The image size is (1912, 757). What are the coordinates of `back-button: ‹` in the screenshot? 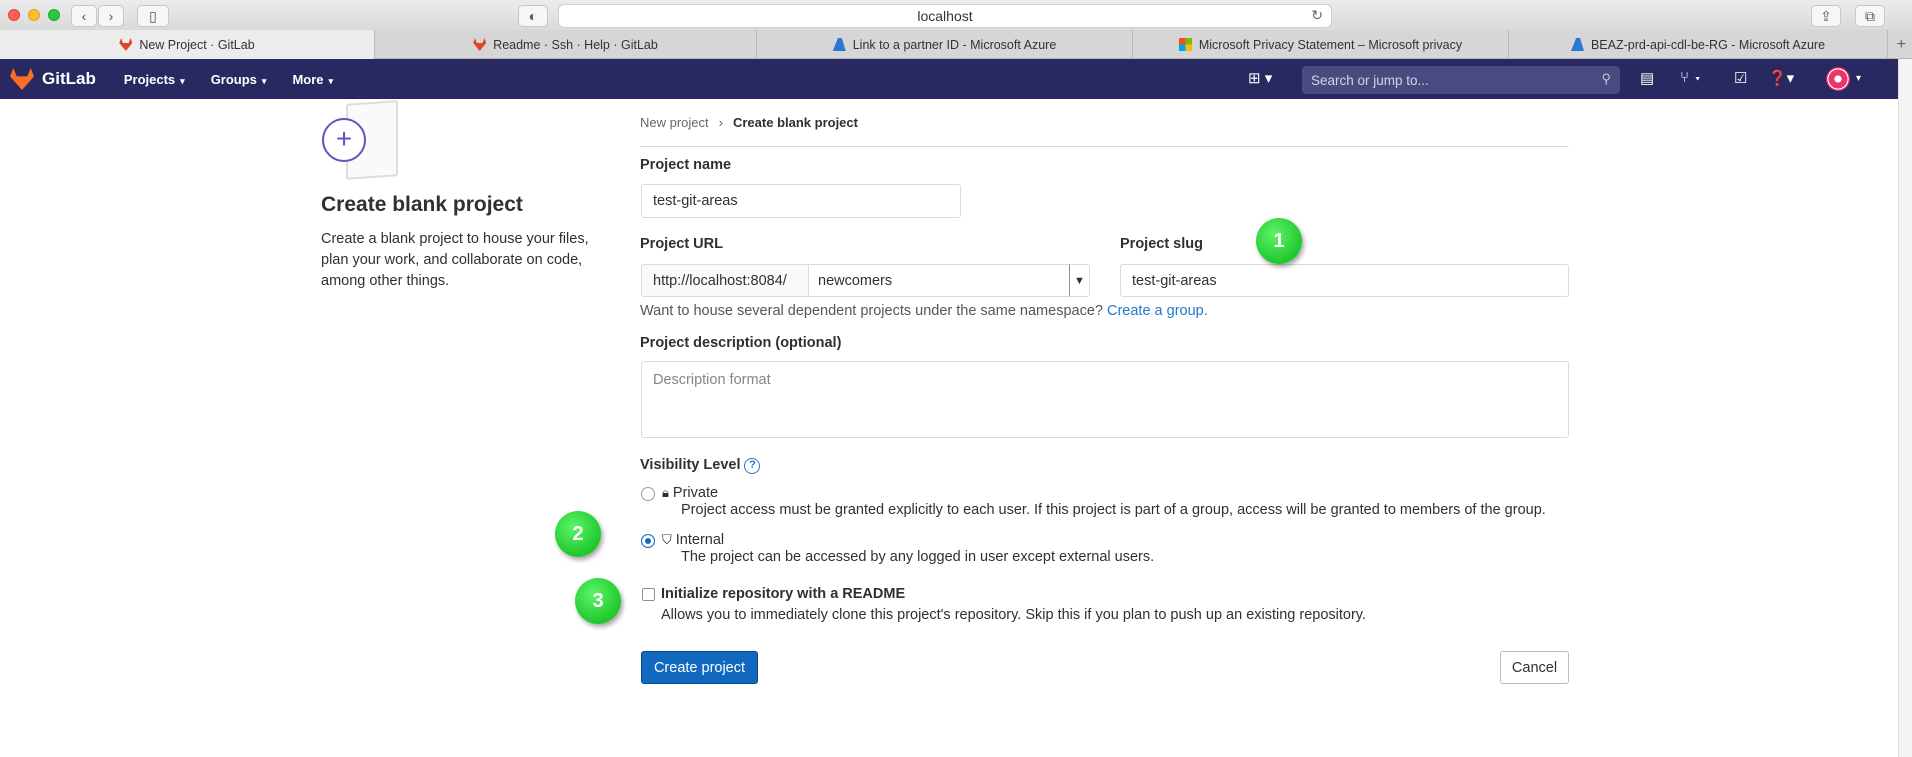 It's located at (84, 16).